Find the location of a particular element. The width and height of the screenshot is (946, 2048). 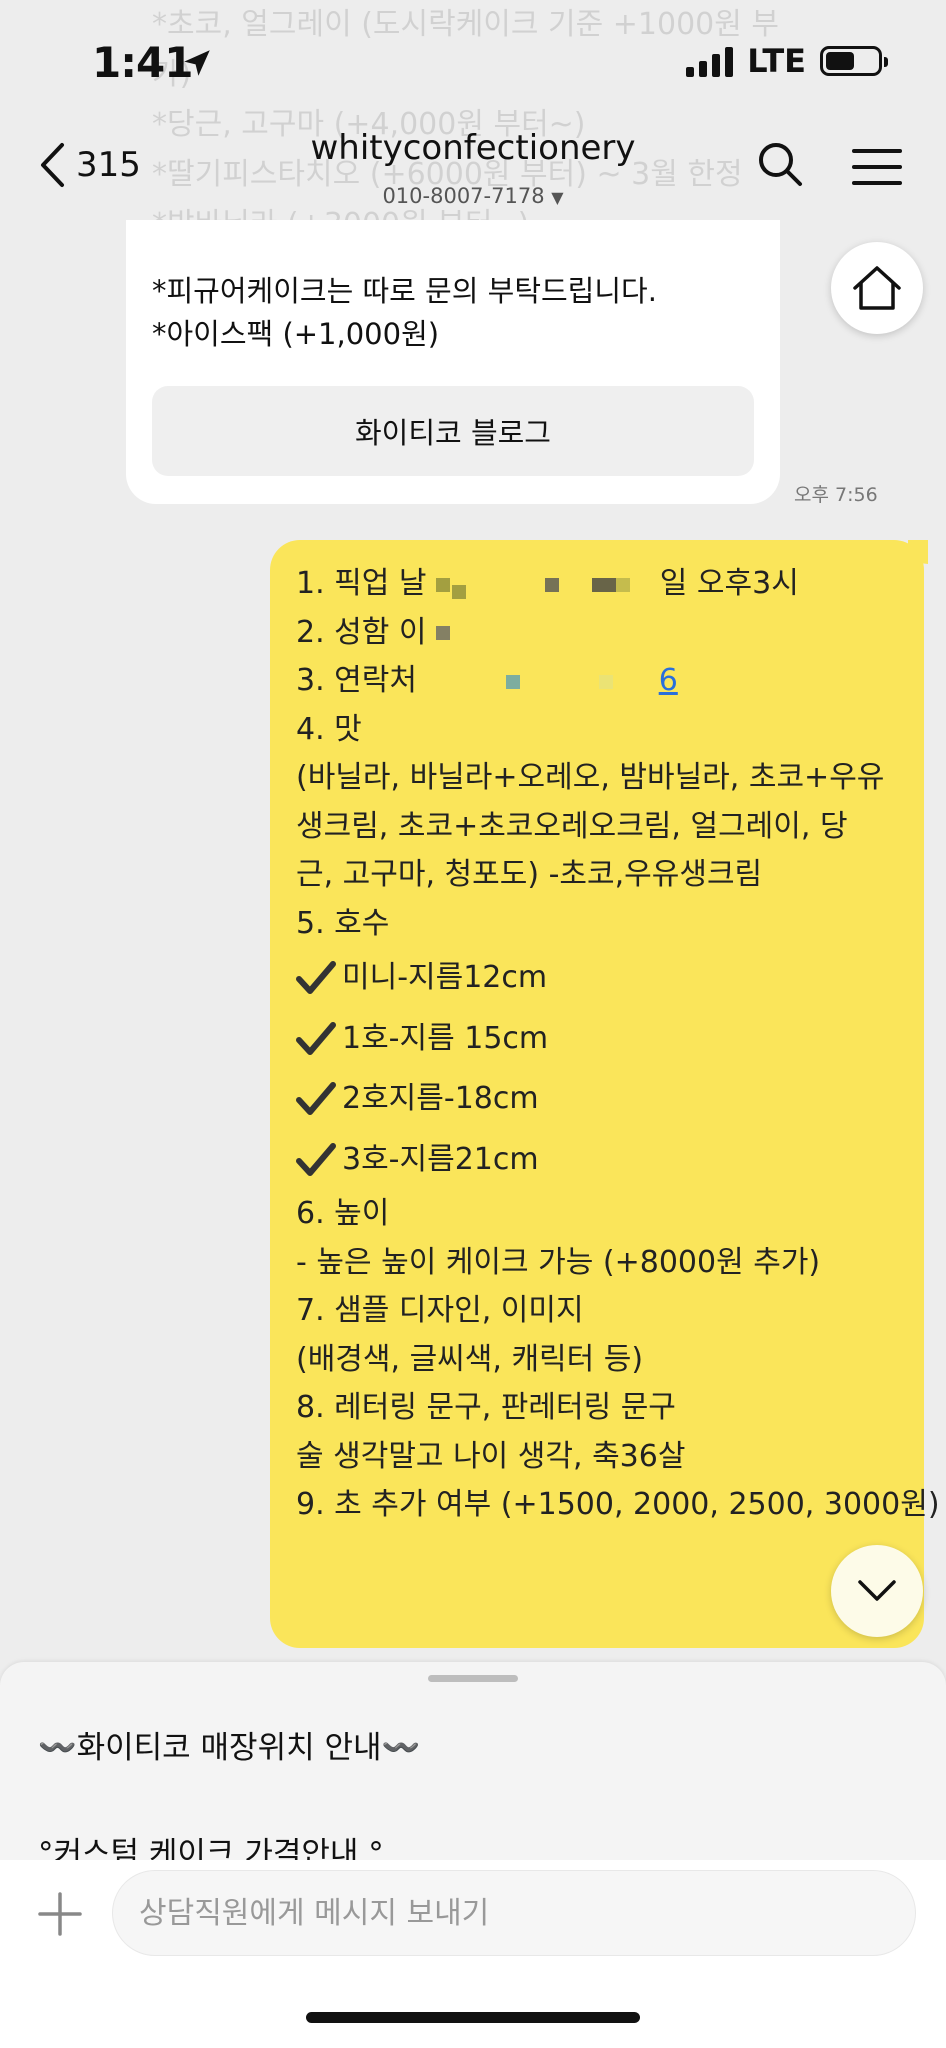

message-line: 2. 성함 이 is located at coordinates (601, 633).